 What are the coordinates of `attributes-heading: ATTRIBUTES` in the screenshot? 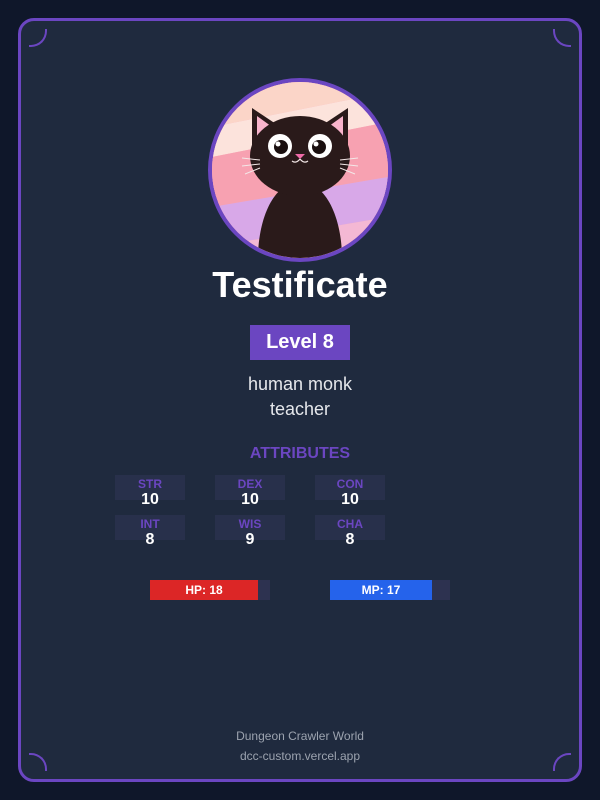 It's located at (300, 453).